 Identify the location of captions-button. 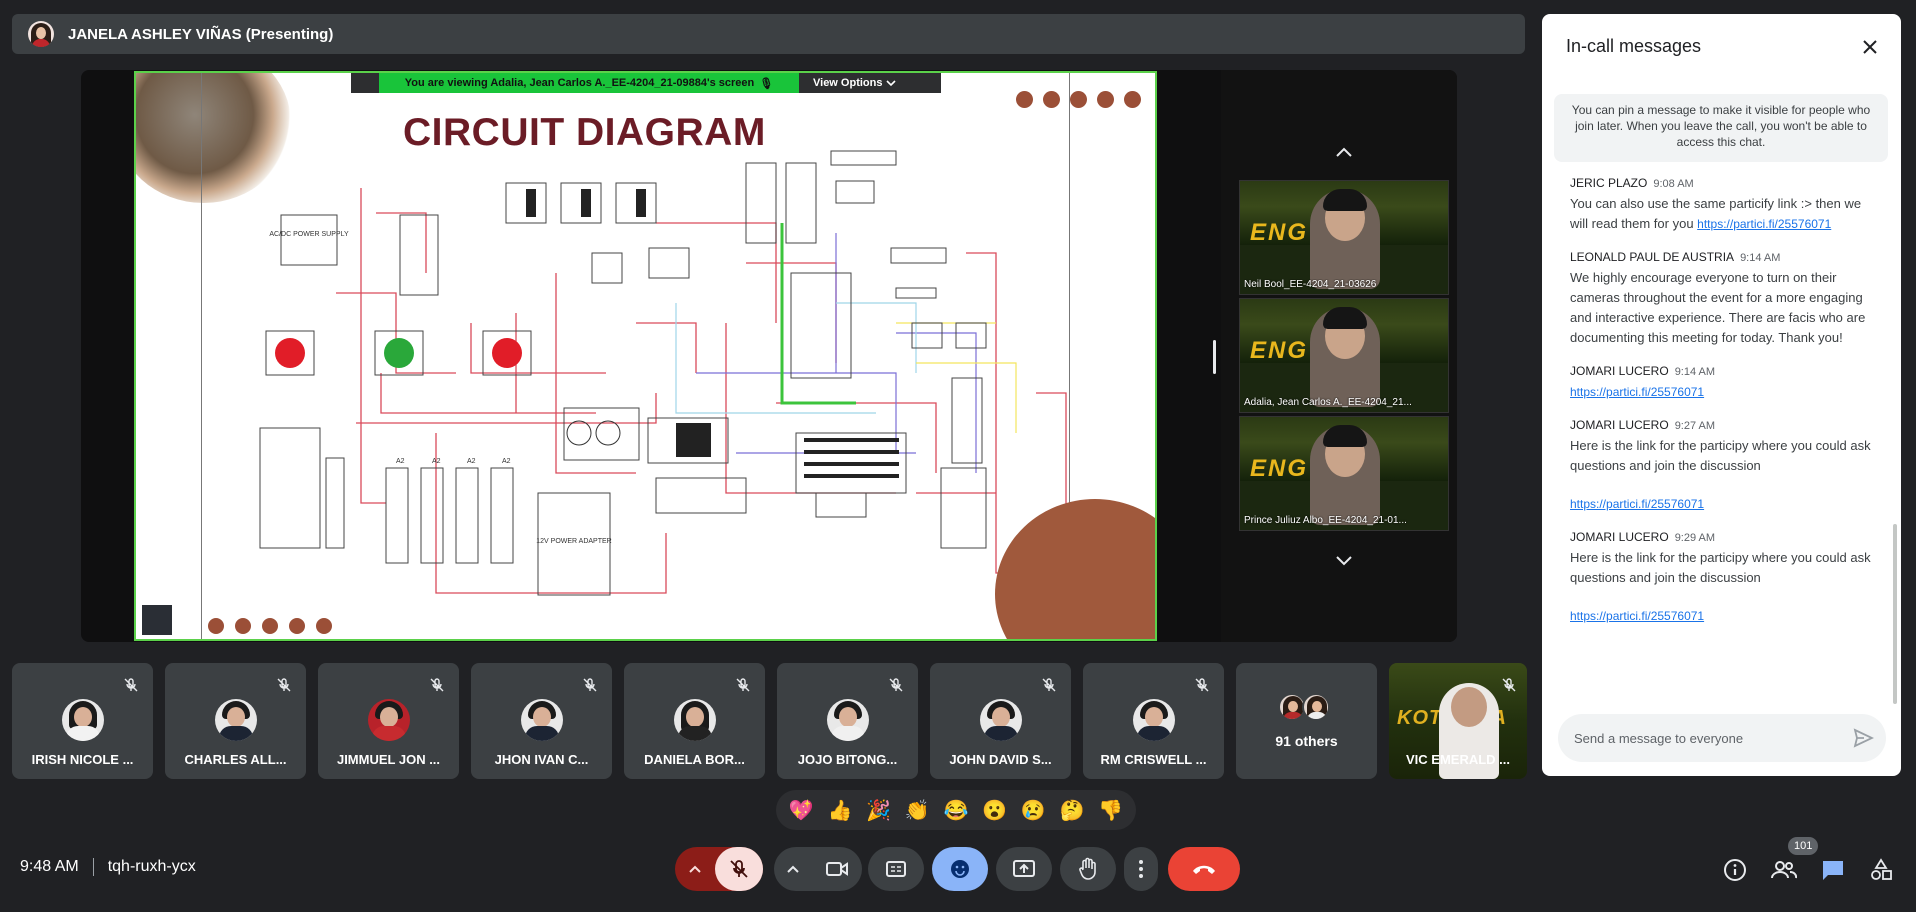
(896, 869).